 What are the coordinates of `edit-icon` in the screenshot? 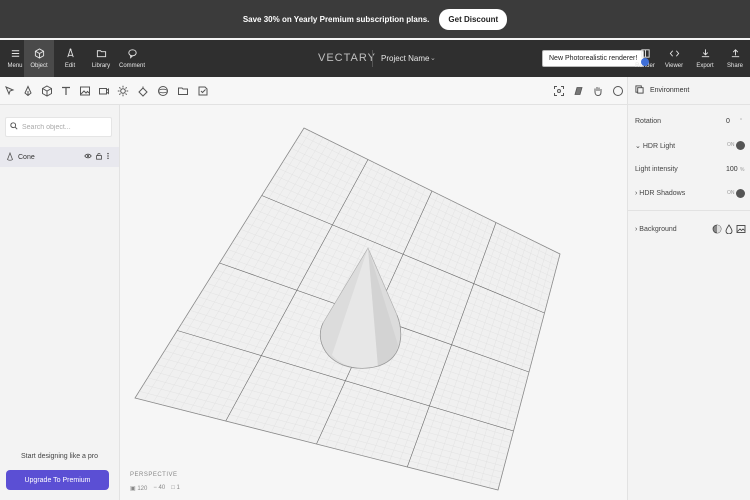 It's located at (70, 53).